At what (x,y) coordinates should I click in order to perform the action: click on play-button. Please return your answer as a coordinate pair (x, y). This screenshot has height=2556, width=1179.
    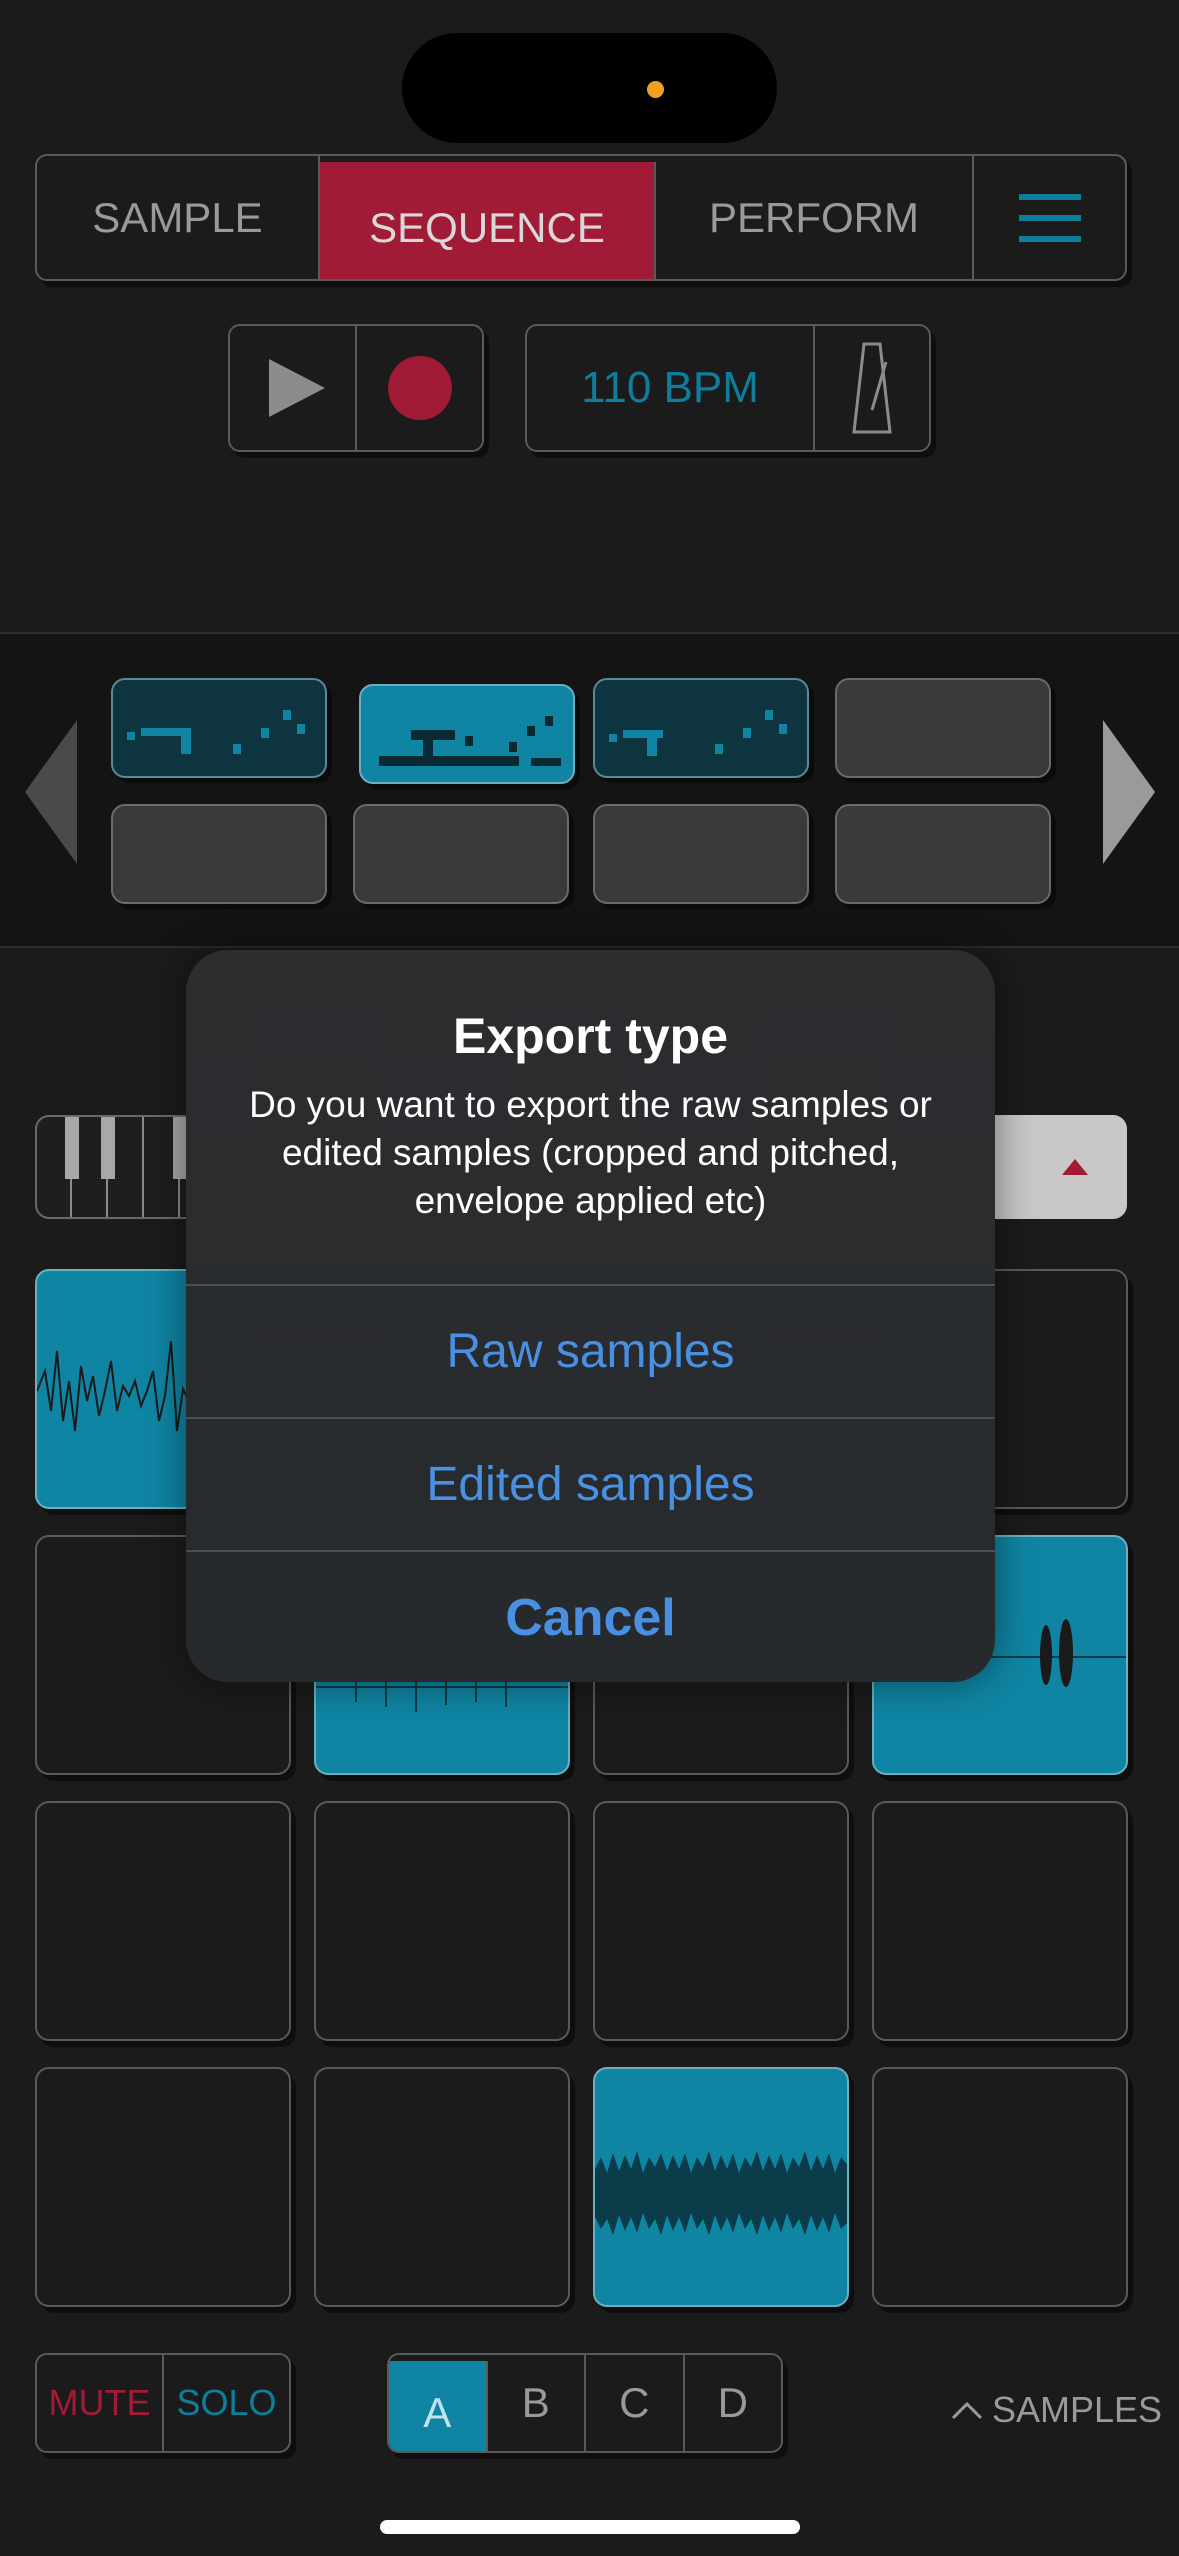
    Looking at the image, I should click on (293, 388).